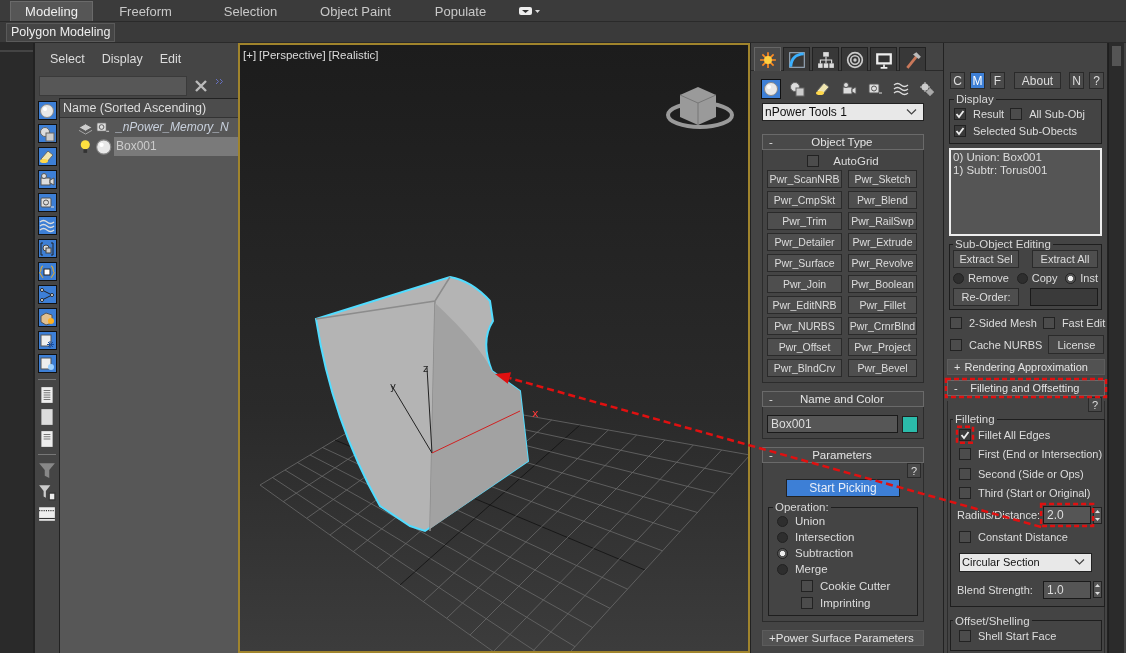  What do you see at coordinates (1076, 80) in the screenshot?
I see `panel-button: N` at bounding box center [1076, 80].